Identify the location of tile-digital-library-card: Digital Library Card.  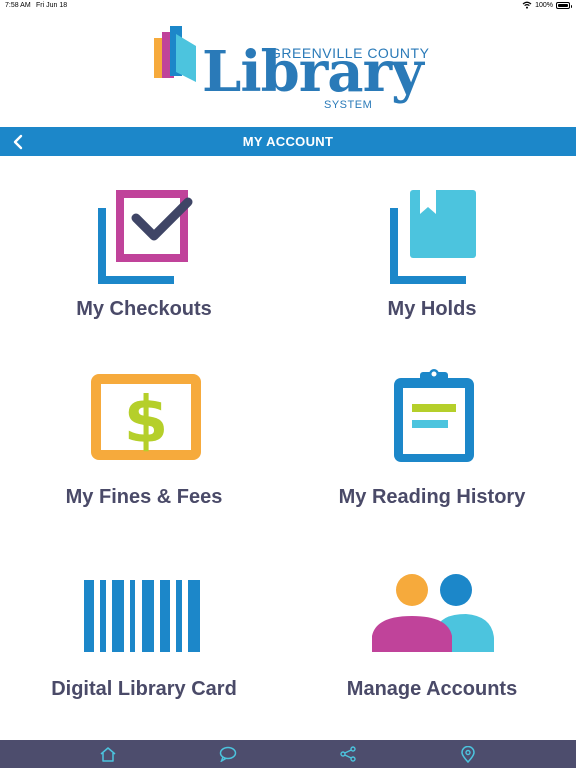
(144, 635).